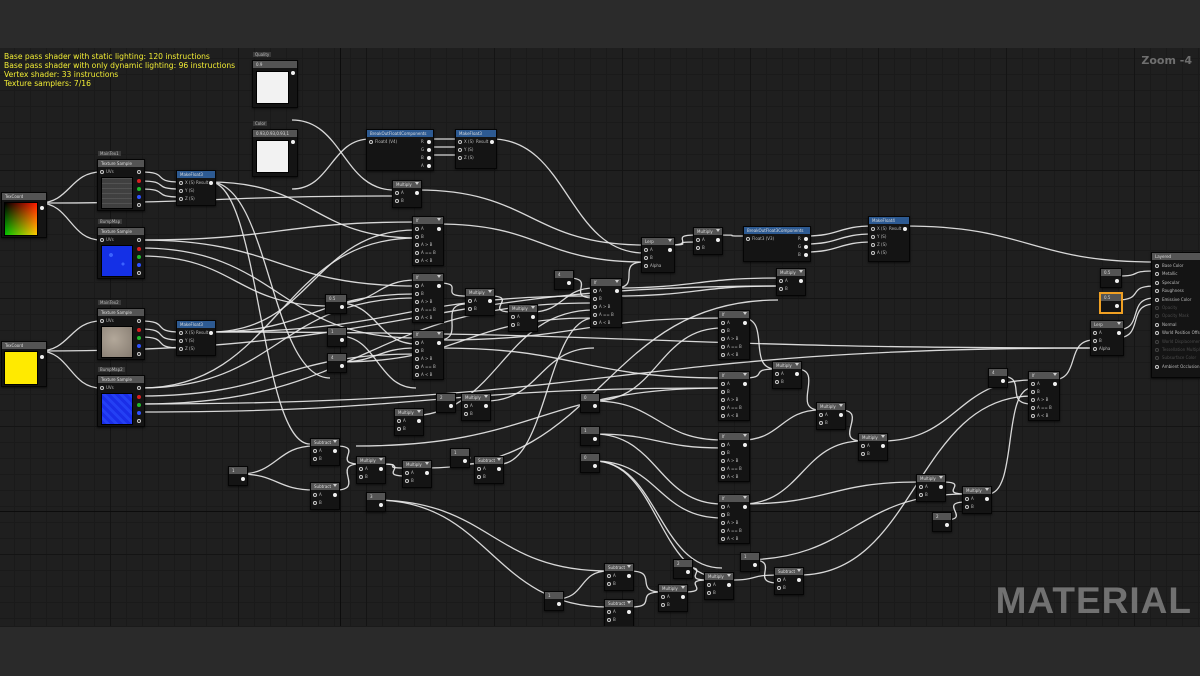 This screenshot has width=1200, height=676. Describe the element at coordinates (806, 247) in the screenshot. I see `g-output-pin` at that location.